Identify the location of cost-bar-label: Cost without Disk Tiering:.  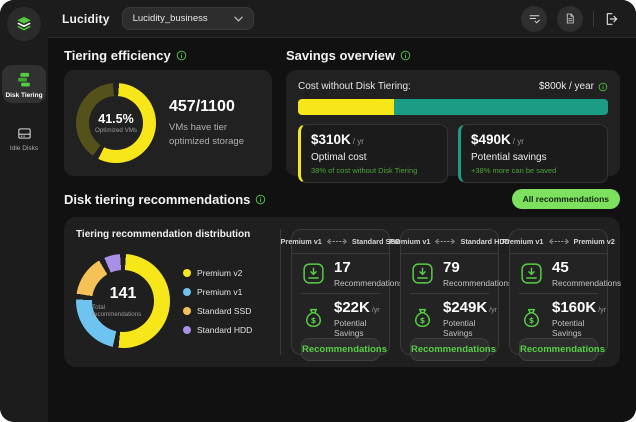
(354, 86).